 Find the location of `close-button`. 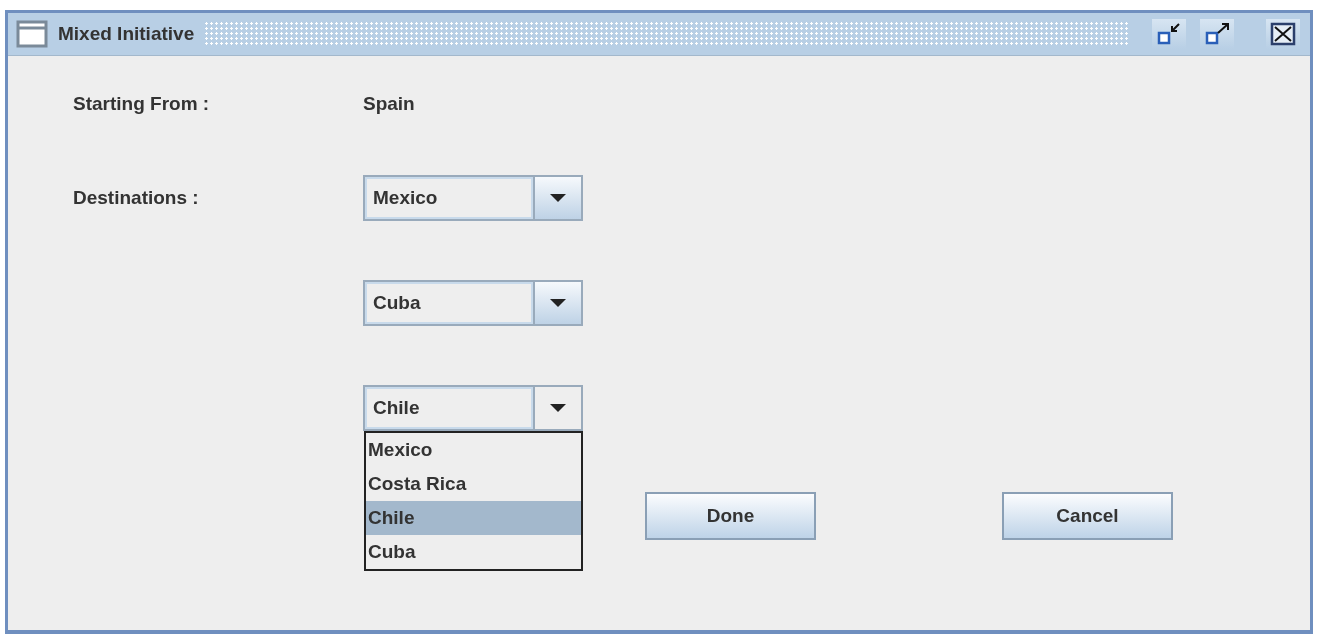

close-button is located at coordinates (1283, 34).